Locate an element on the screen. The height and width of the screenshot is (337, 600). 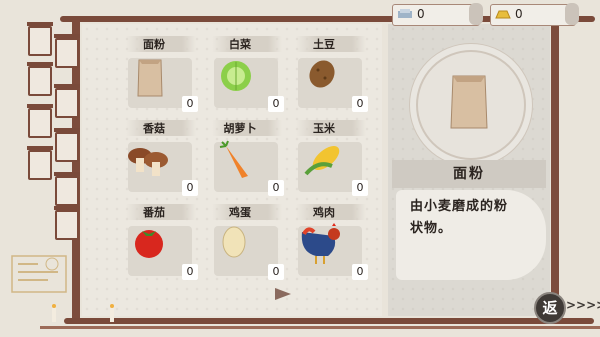
item-cell-egg: 鸡蛋 0 is located at coordinates (235, 242).